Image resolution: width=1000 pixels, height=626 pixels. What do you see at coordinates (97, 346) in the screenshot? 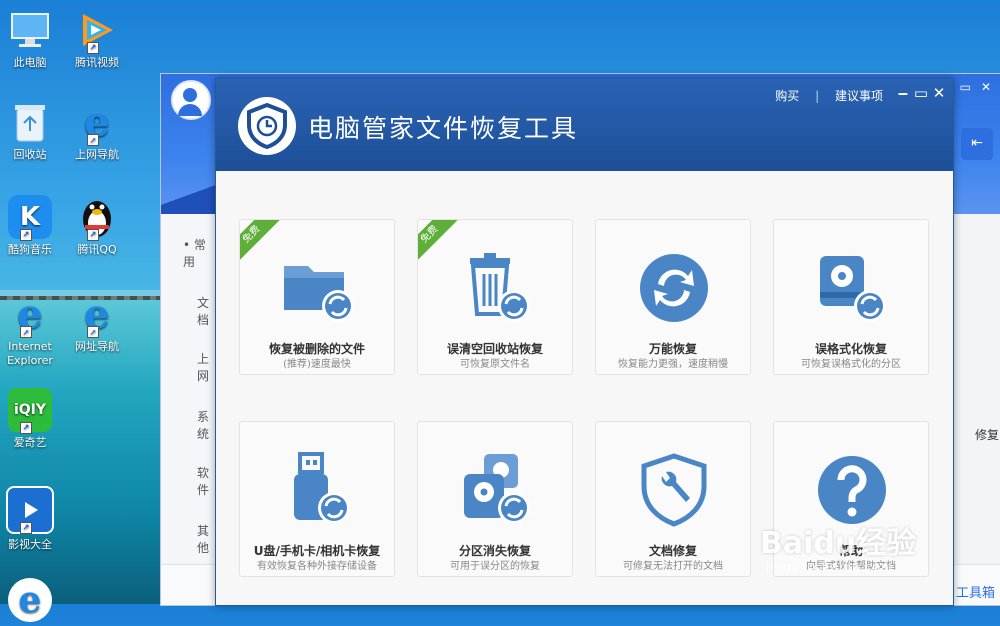
I see `desktop-icon-label: 网址导航` at bounding box center [97, 346].